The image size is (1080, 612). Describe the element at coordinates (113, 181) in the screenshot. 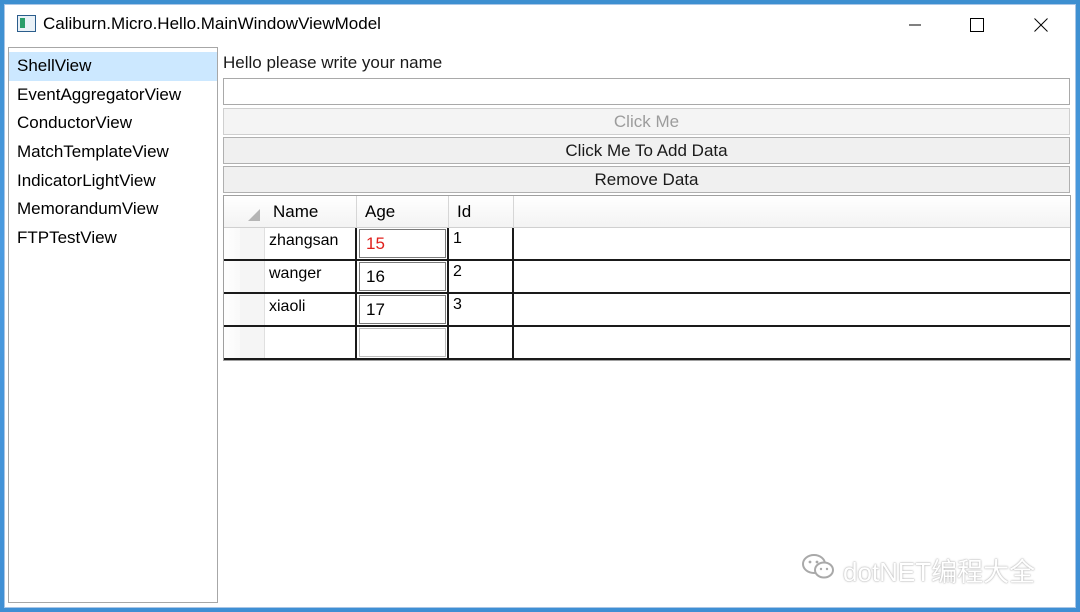

I see `sidebar-item-indicatorlightview: IndicatorLightView` at that location.